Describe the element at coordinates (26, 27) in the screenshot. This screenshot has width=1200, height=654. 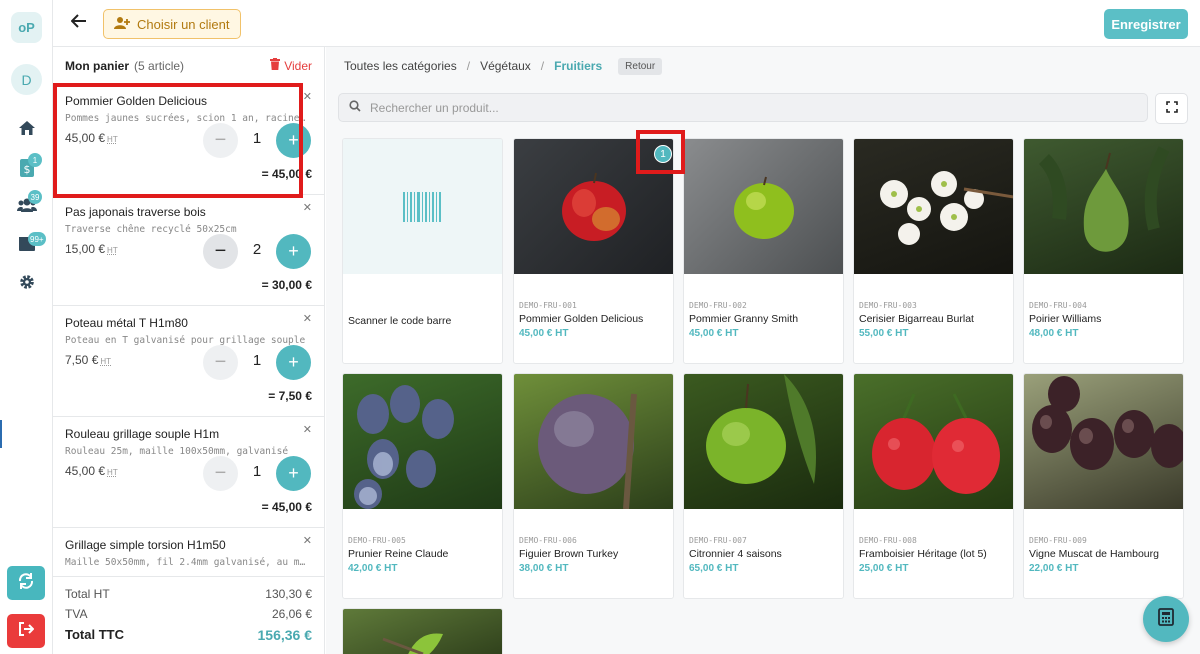
I see `app-logo: oP` at that location.